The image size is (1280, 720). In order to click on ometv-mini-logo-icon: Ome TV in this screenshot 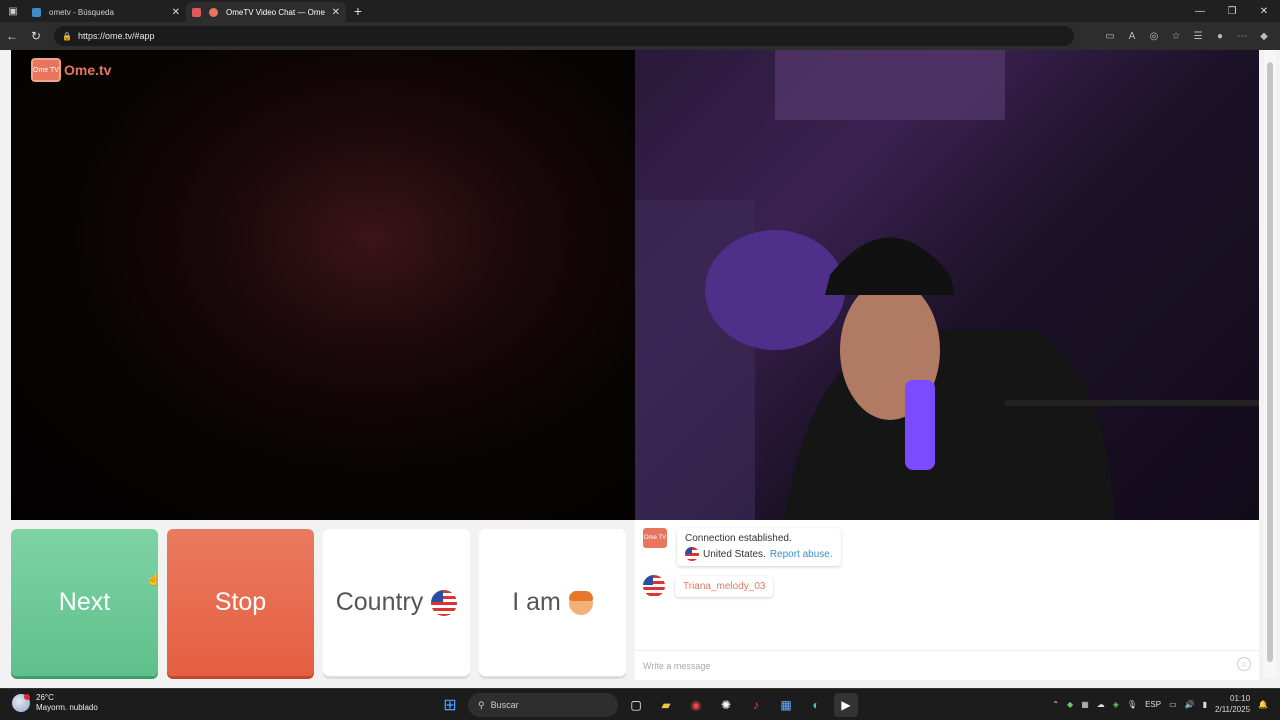, I will do `click(655, 538)`.